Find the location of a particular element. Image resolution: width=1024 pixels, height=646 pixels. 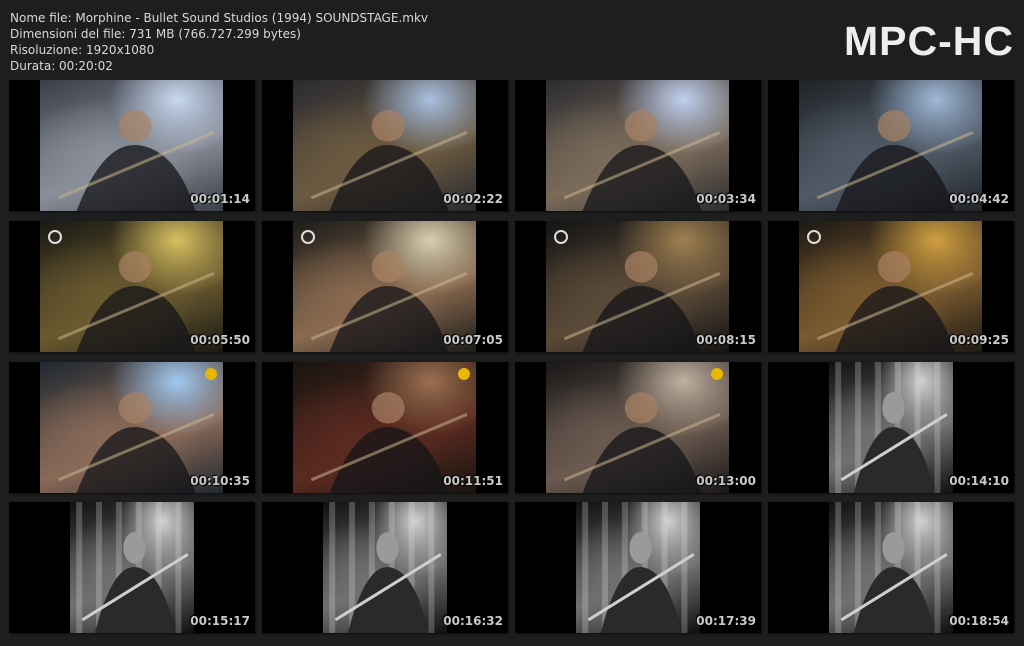

thumbnail: 00:15:17 is located at coordinates (132, 567).